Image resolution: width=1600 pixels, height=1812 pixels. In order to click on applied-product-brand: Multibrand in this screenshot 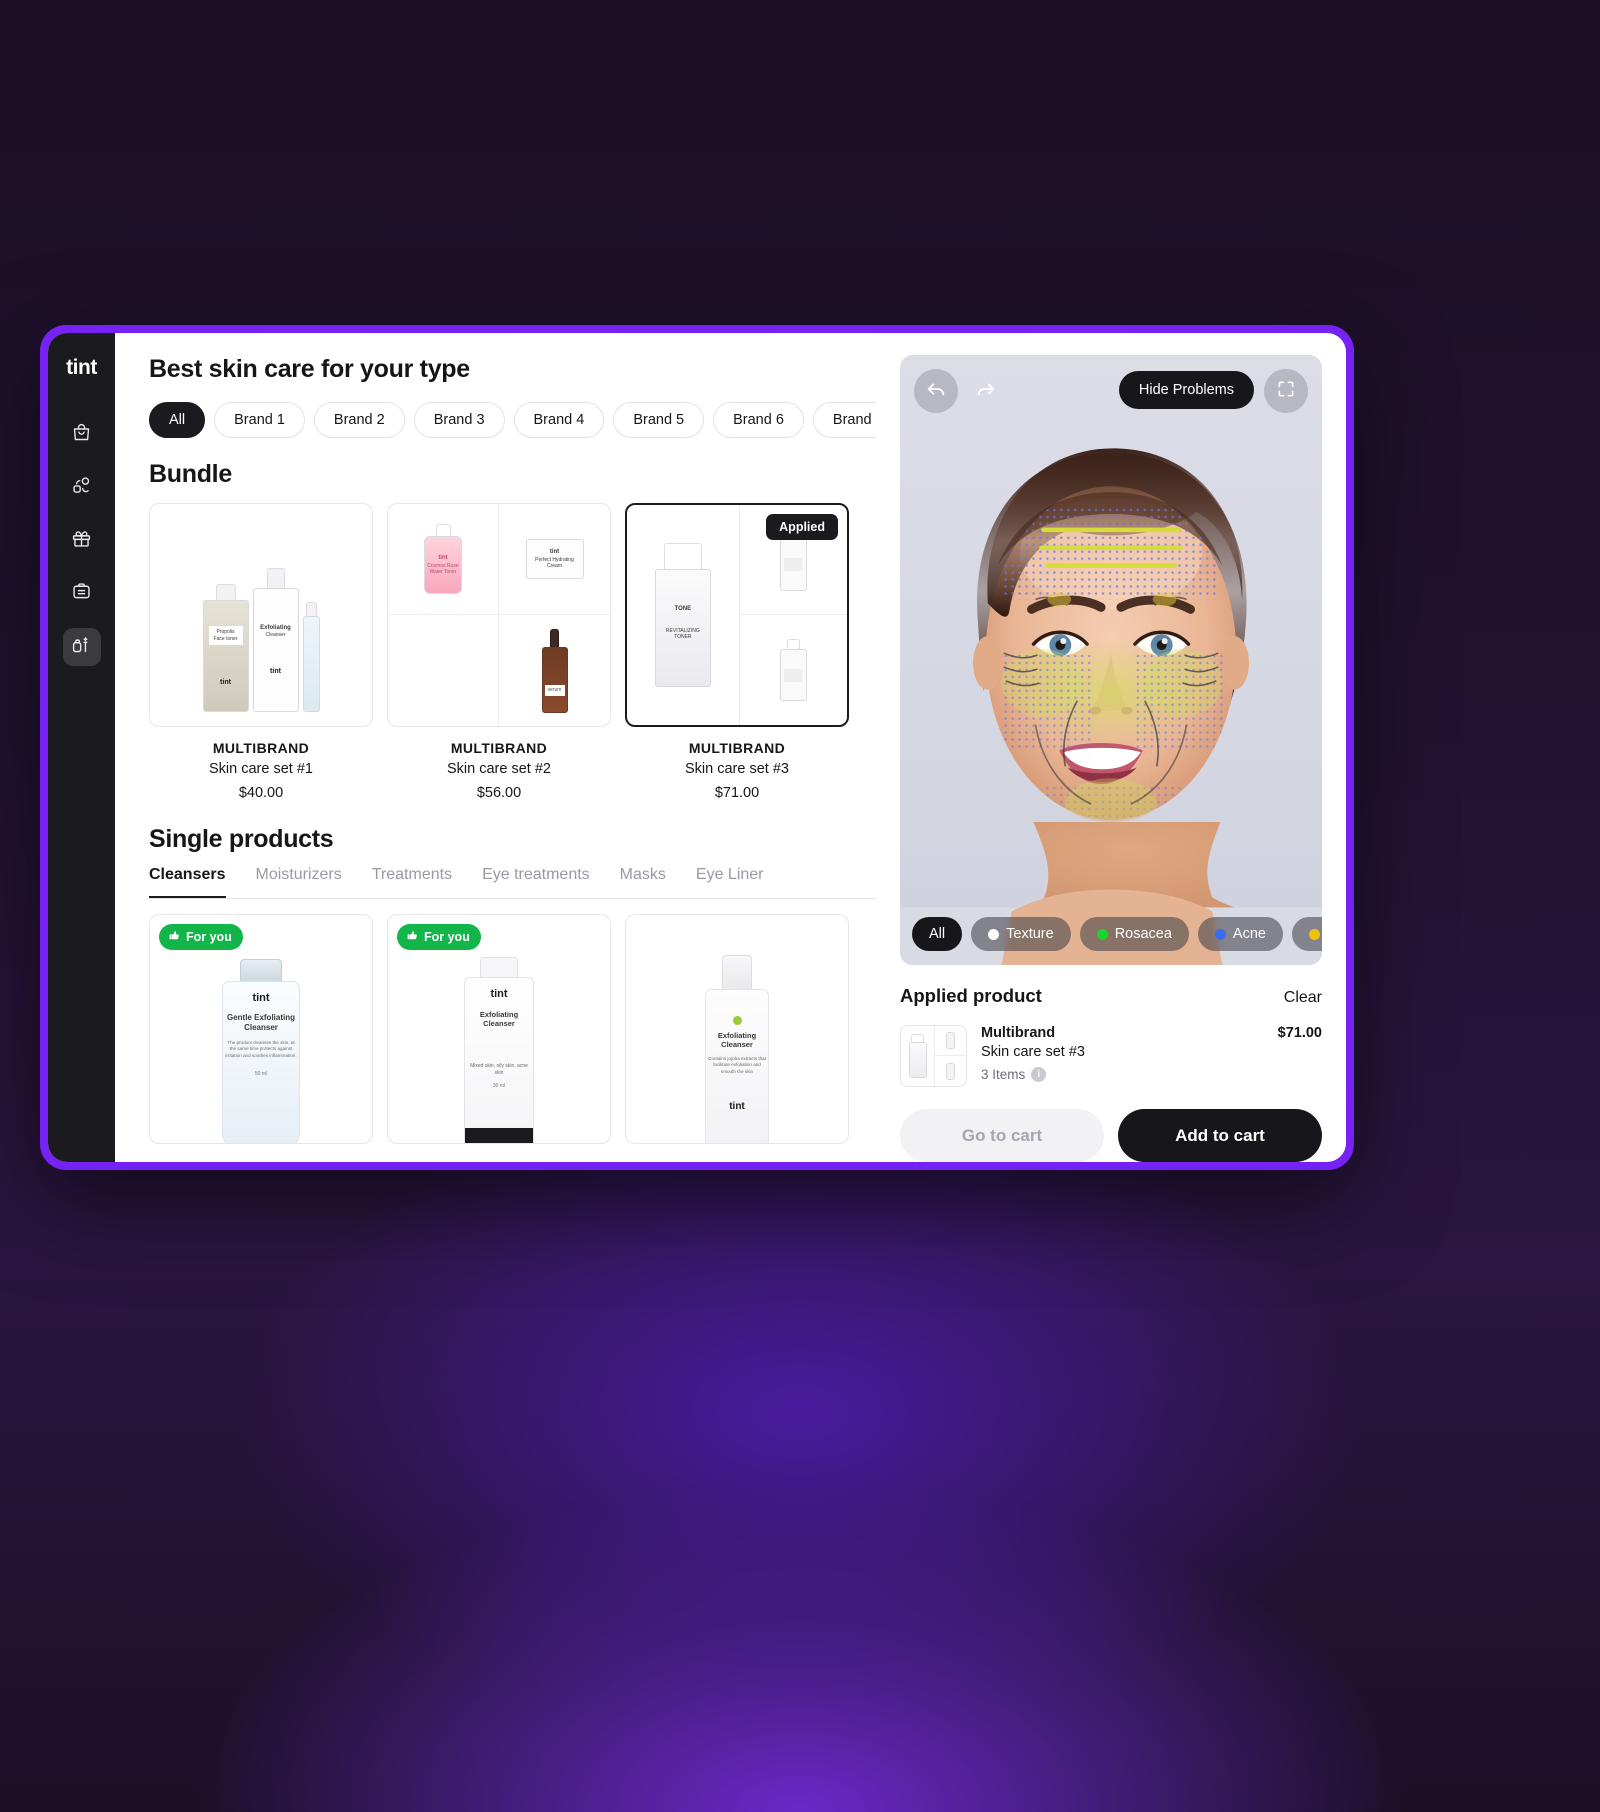, I will do `click(1018, 1033)`.